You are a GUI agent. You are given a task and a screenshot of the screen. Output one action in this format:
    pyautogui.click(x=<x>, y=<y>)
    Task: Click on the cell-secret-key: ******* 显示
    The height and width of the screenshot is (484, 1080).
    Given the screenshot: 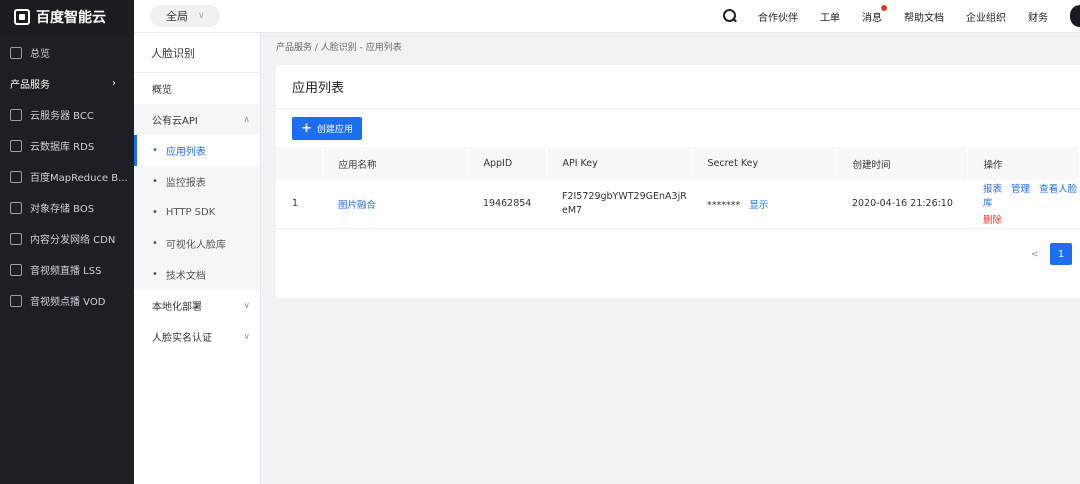 What is the action you would take?
    pyautogui.click(x=763, y=204)
    